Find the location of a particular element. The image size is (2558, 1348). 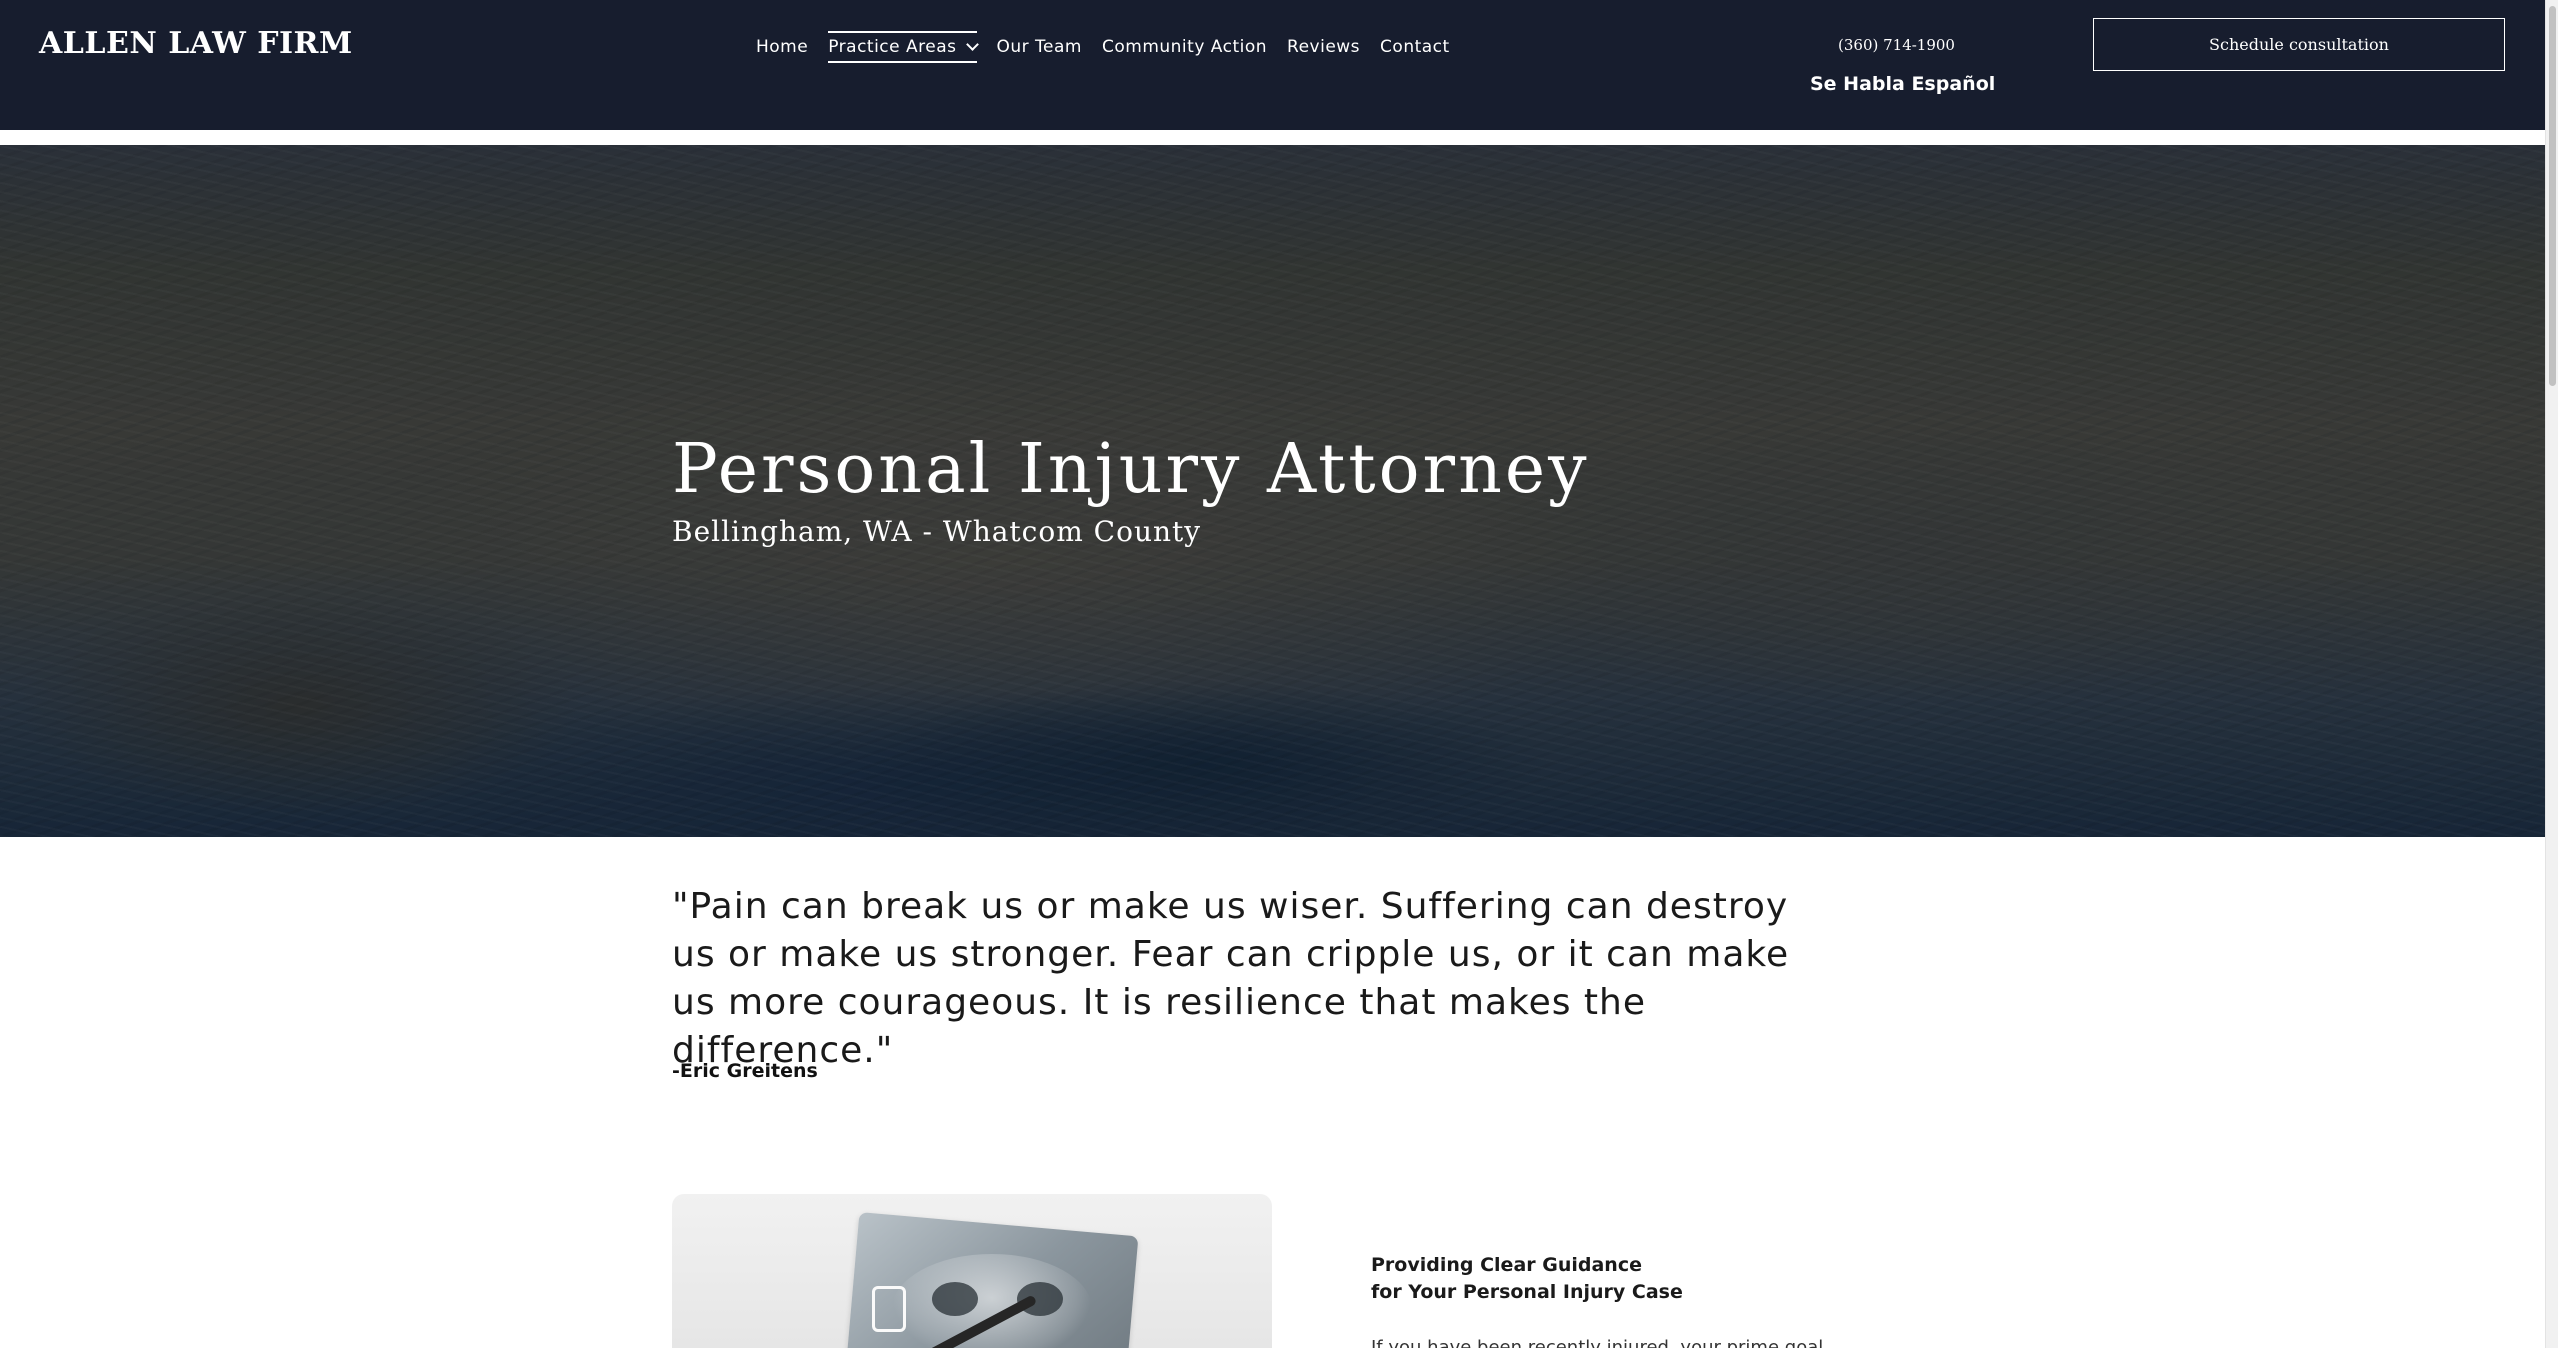

xray-clip is located at coordinates (889, 1309).